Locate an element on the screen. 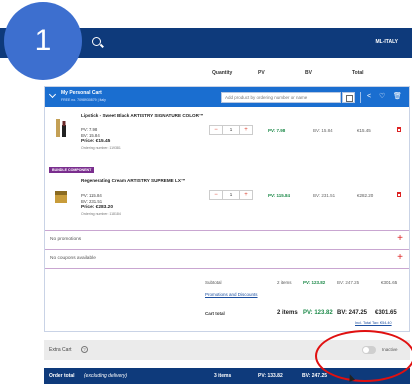 Image resolution: width=412 pixels, height=384 pixels. coupons-label: No coupons available is located at coordinates (73, 258).